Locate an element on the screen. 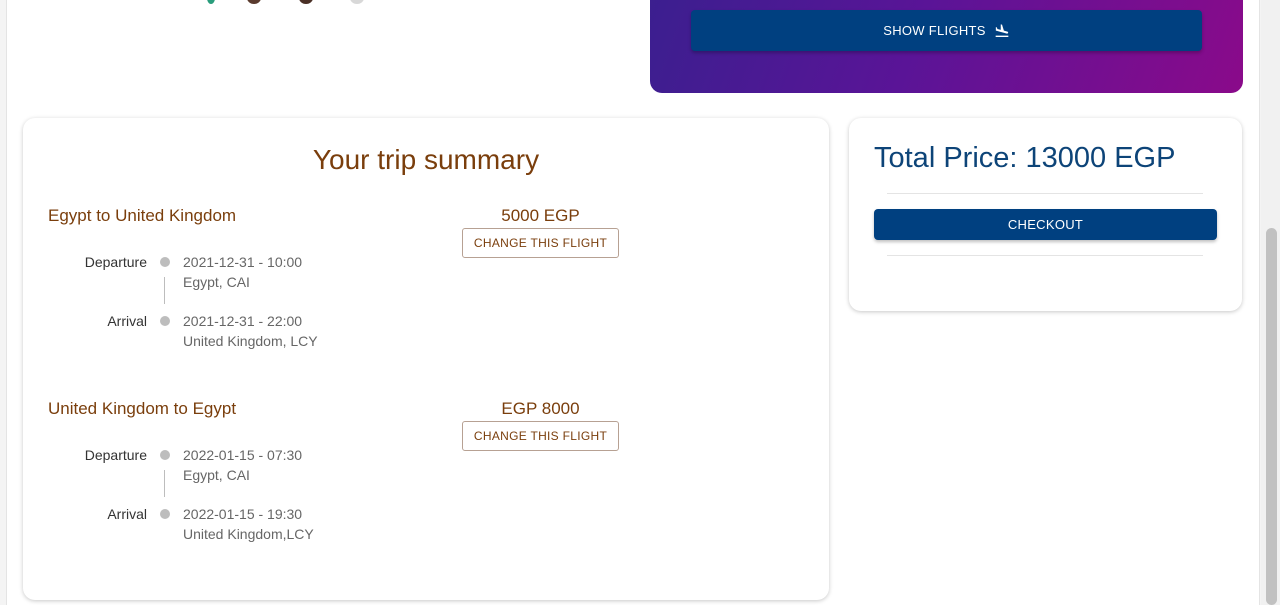 The image size is (1280, 605). leg-route: Egypt to United Kingdom is located at coordinates (142, 215).